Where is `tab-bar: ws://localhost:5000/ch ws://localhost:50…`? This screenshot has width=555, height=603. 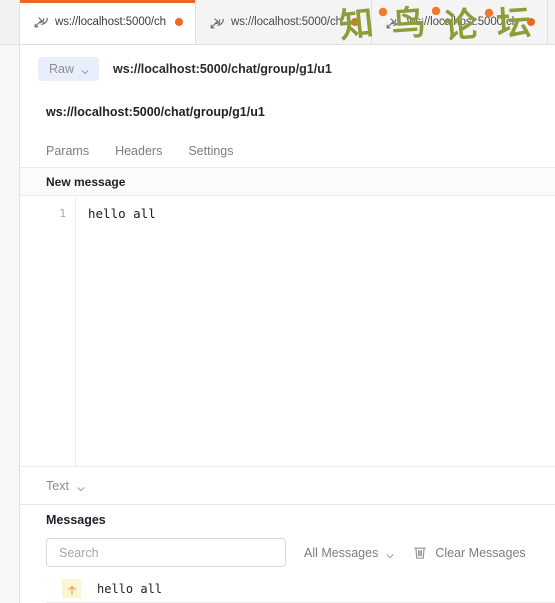 tab-bar: ws://localhost:5000/ch ws://localhost:50… is located at coordinates (287, 22).